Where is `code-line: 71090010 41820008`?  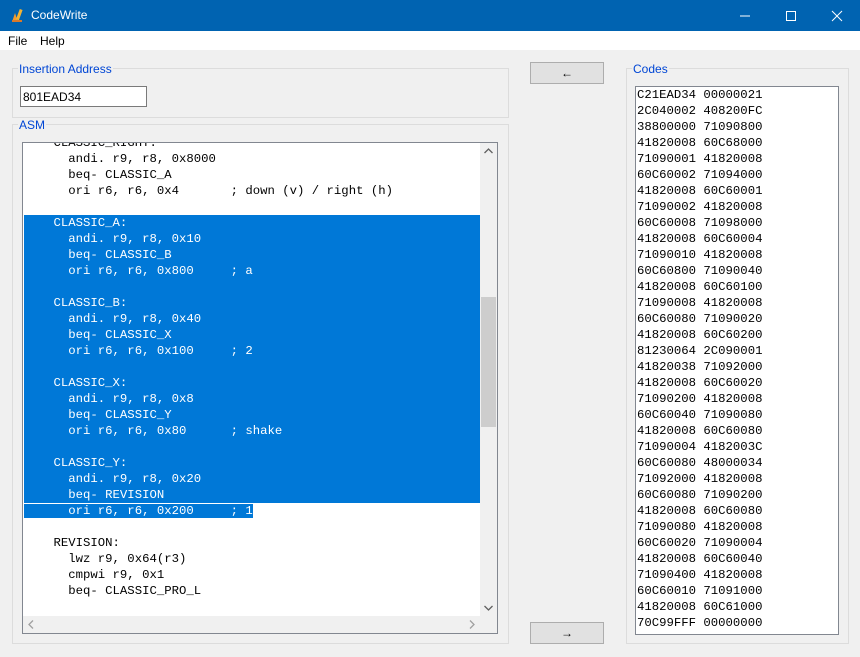 code-line: 71090010 41820008 is located at coordinates (700, 255).